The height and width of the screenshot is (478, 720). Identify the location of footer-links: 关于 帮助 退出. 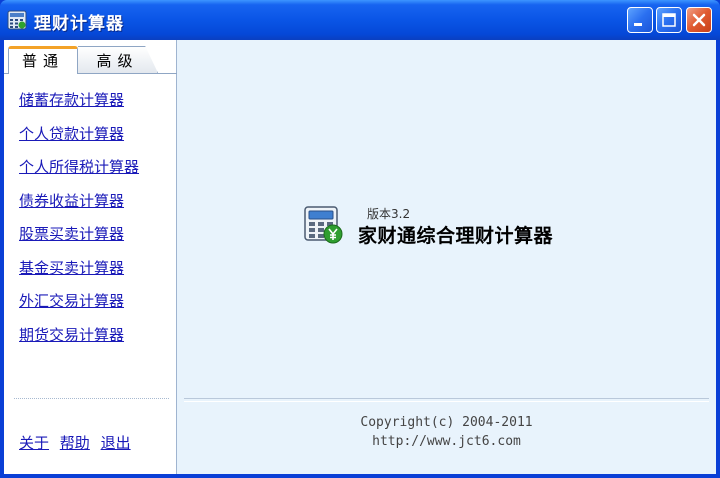
(78, 442).